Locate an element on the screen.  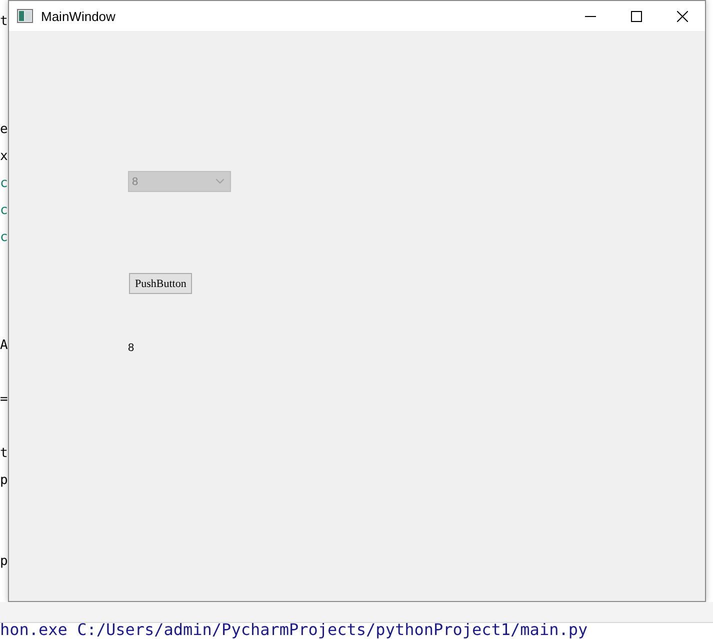
code-fragment: A is located at coordinates (4, 345).